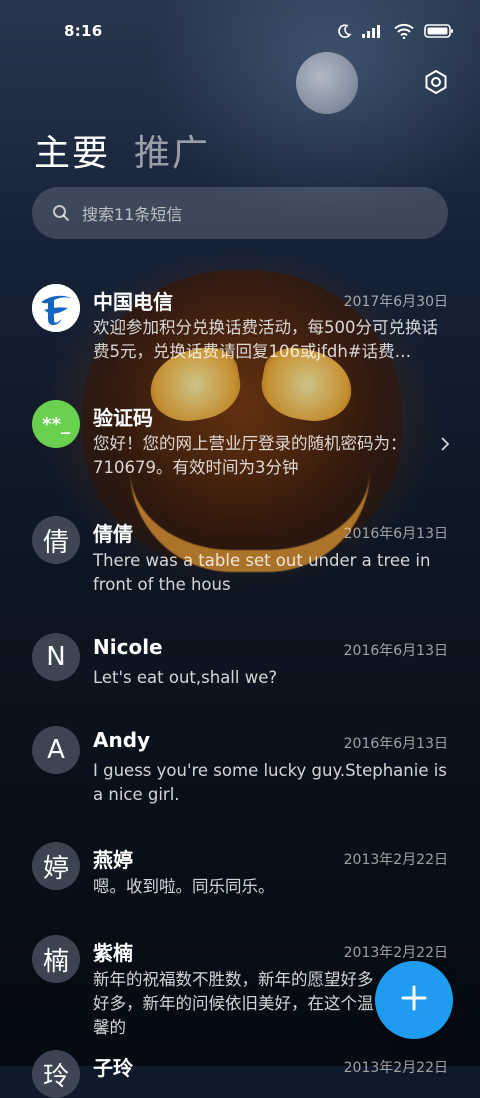 The width and height of the screenshot is (480, 1098). Describe the element at coordinates (233, 1003) in the screenshot. I see `conversation-preview: 新年的祝福数不胜数，新年的愿望好多好多，新年的问候依旧美好，在这个温馨的` at that location.